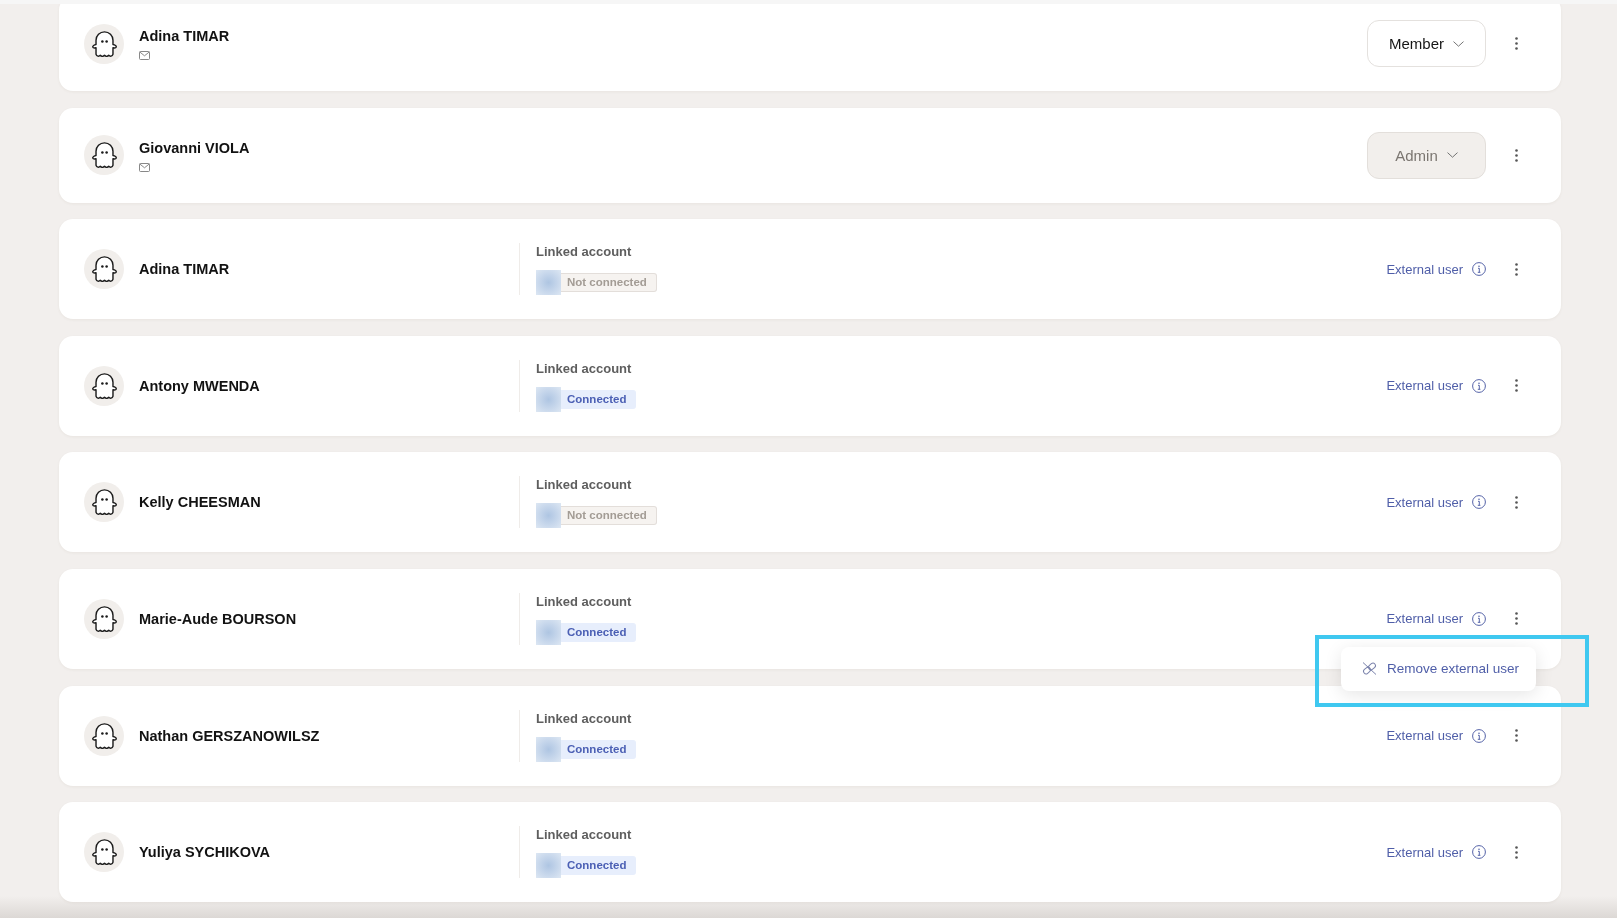 Image resolution: width=1617 pixels, height=918 pixels. What do you see at coordinates (199, 385) in the screenshot?
I see `user-name: Antony MWENDA` at bounding box center [199, 385].